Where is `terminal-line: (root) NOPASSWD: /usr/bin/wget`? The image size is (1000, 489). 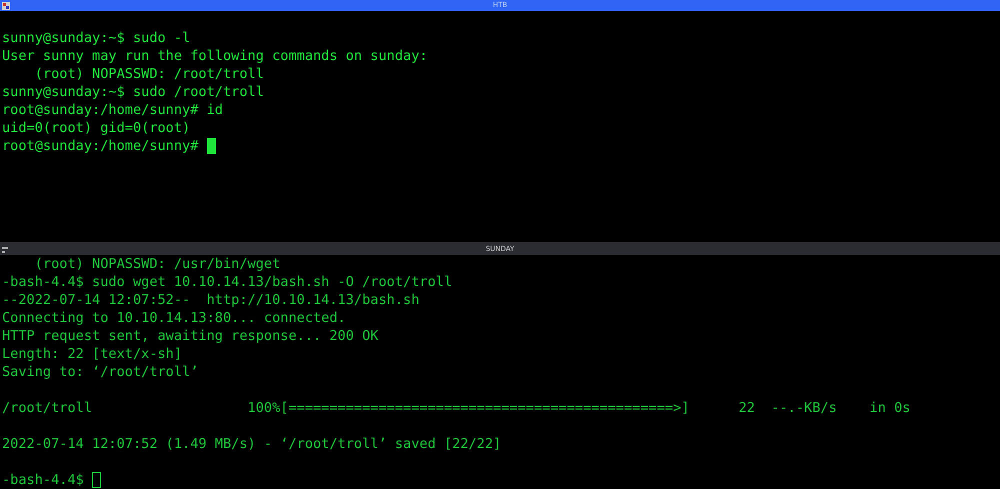 terminal-line: (root) NOPASSWD: /usr/bin/wget is located at coordinates (158, 264).